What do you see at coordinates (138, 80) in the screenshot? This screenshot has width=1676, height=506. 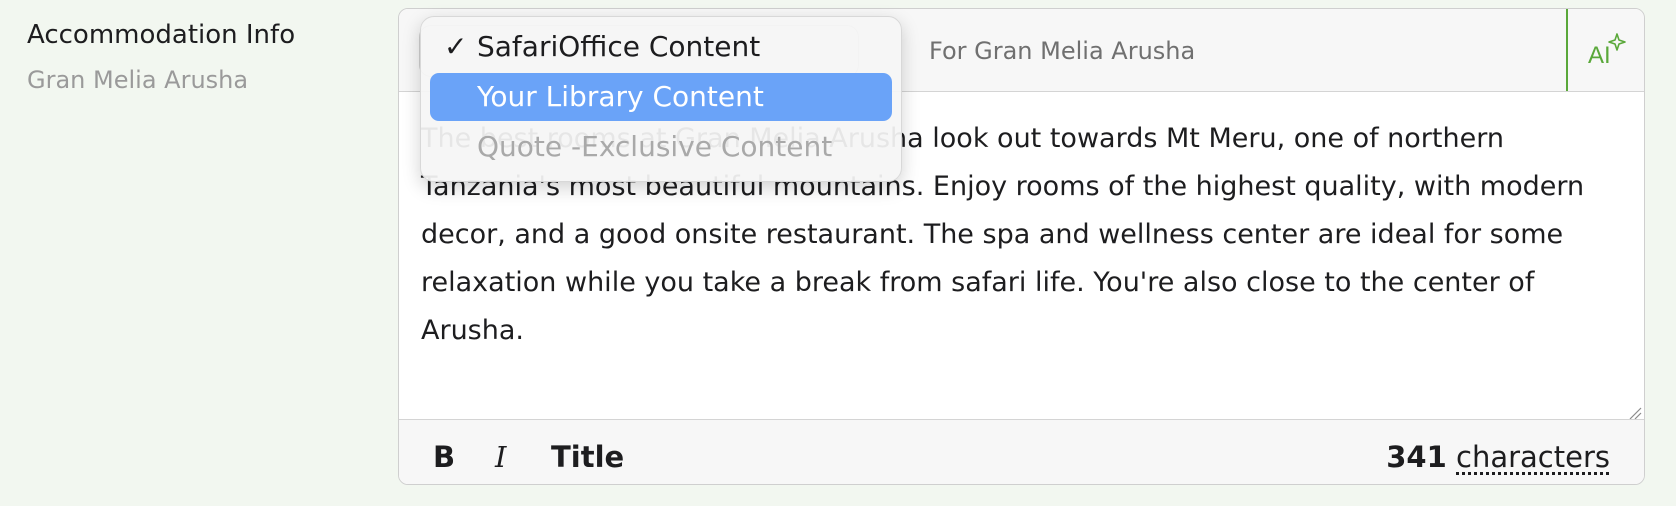 I see `field-sublabel: Gran Melia Arusha` at bounding box center [138, 80].